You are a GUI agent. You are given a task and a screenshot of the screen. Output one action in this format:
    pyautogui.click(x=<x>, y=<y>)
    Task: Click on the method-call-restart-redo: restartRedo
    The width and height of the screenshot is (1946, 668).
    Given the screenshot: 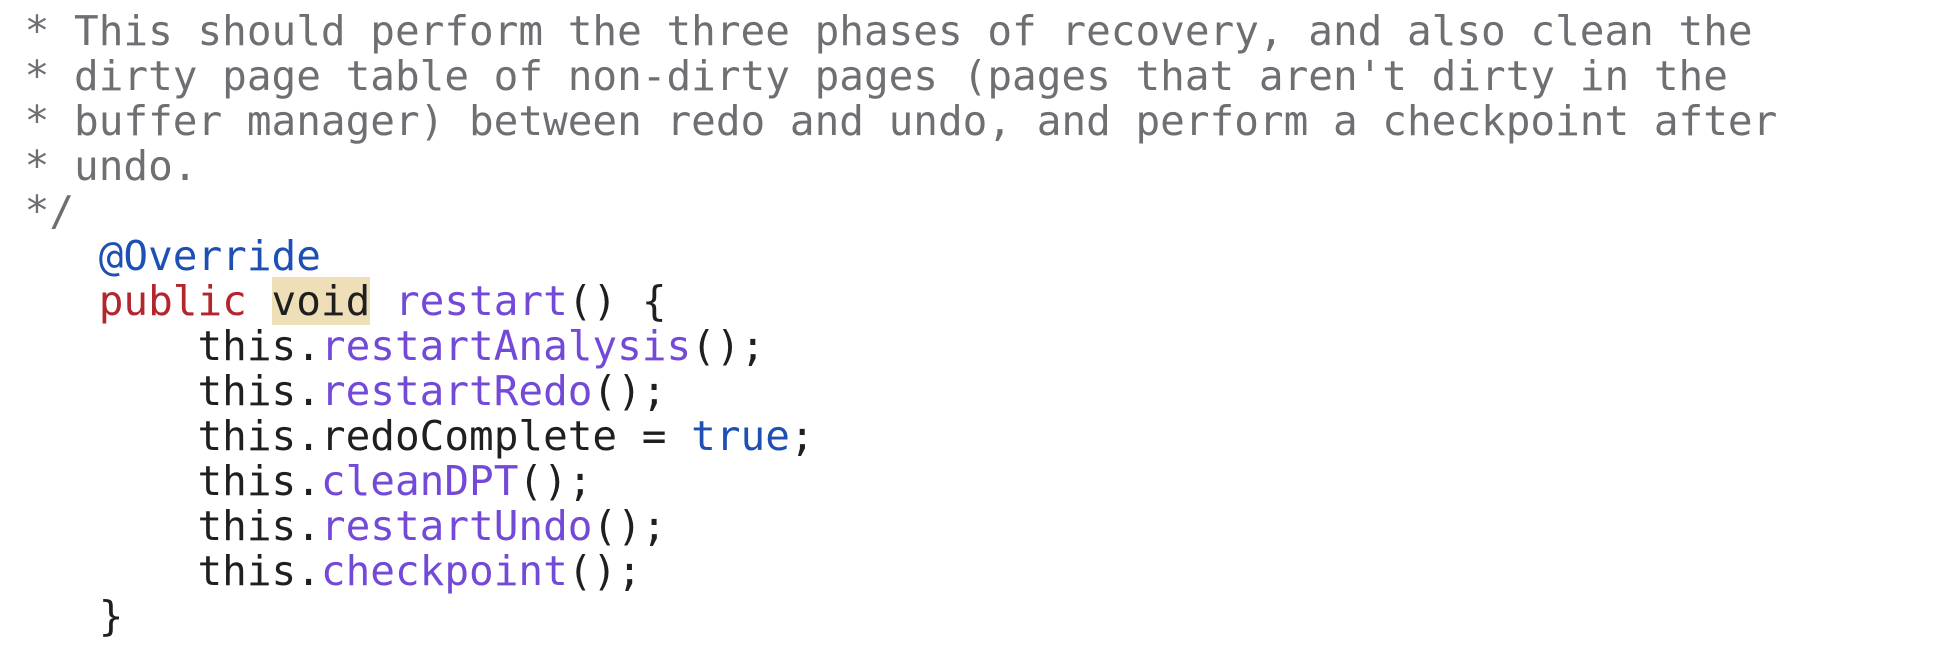 What is the action you would take?
    pyautogui.click(x=456, y=391)
    